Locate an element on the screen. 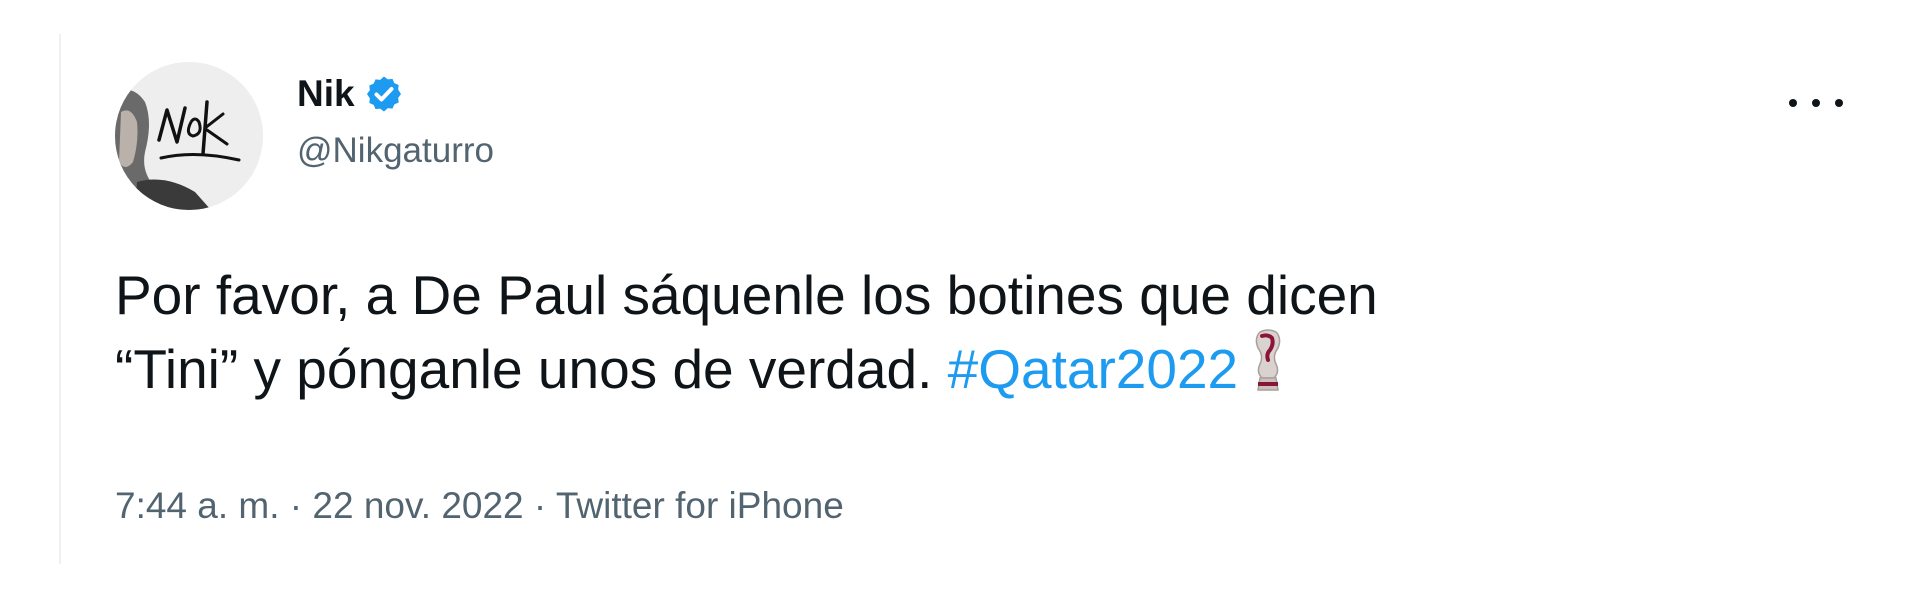 The height and width of the screenshot is (600, 1920). avatar-image is located at coordinates (189, 136).